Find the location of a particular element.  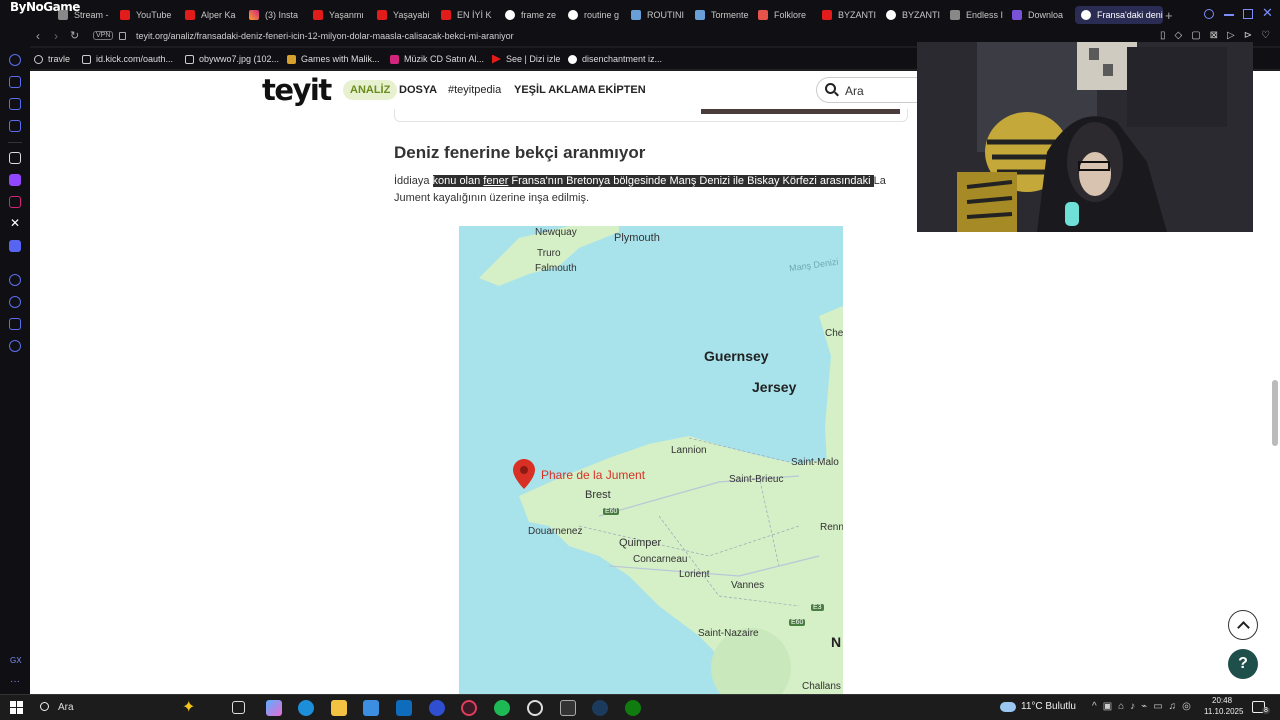

opera-gx-icon is located at coordinates (469, 708).